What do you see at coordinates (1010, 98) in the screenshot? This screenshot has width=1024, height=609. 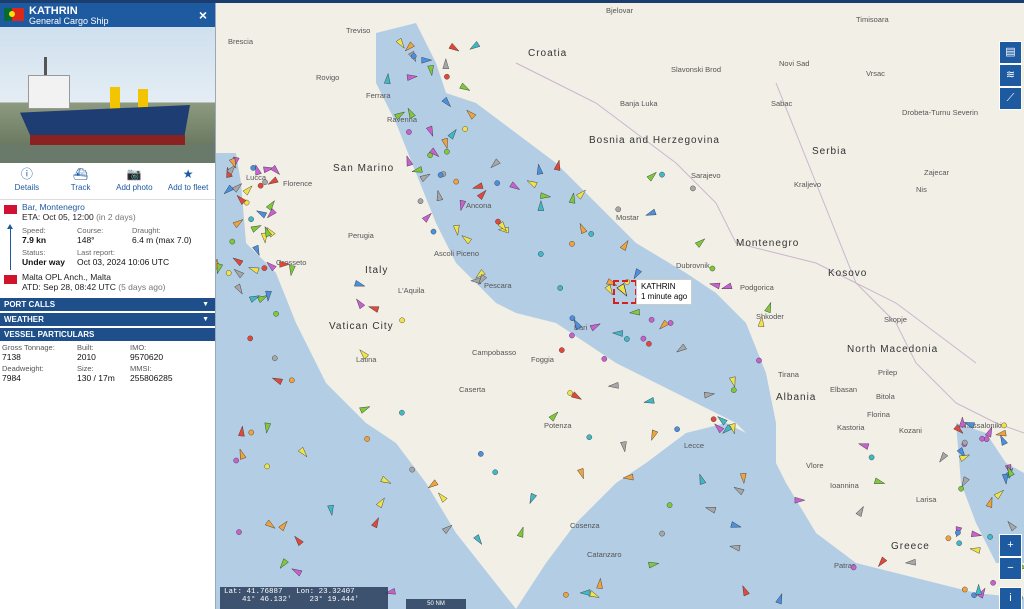 I see `measure-icon: ⟋` at bounding box center [1010, 98].